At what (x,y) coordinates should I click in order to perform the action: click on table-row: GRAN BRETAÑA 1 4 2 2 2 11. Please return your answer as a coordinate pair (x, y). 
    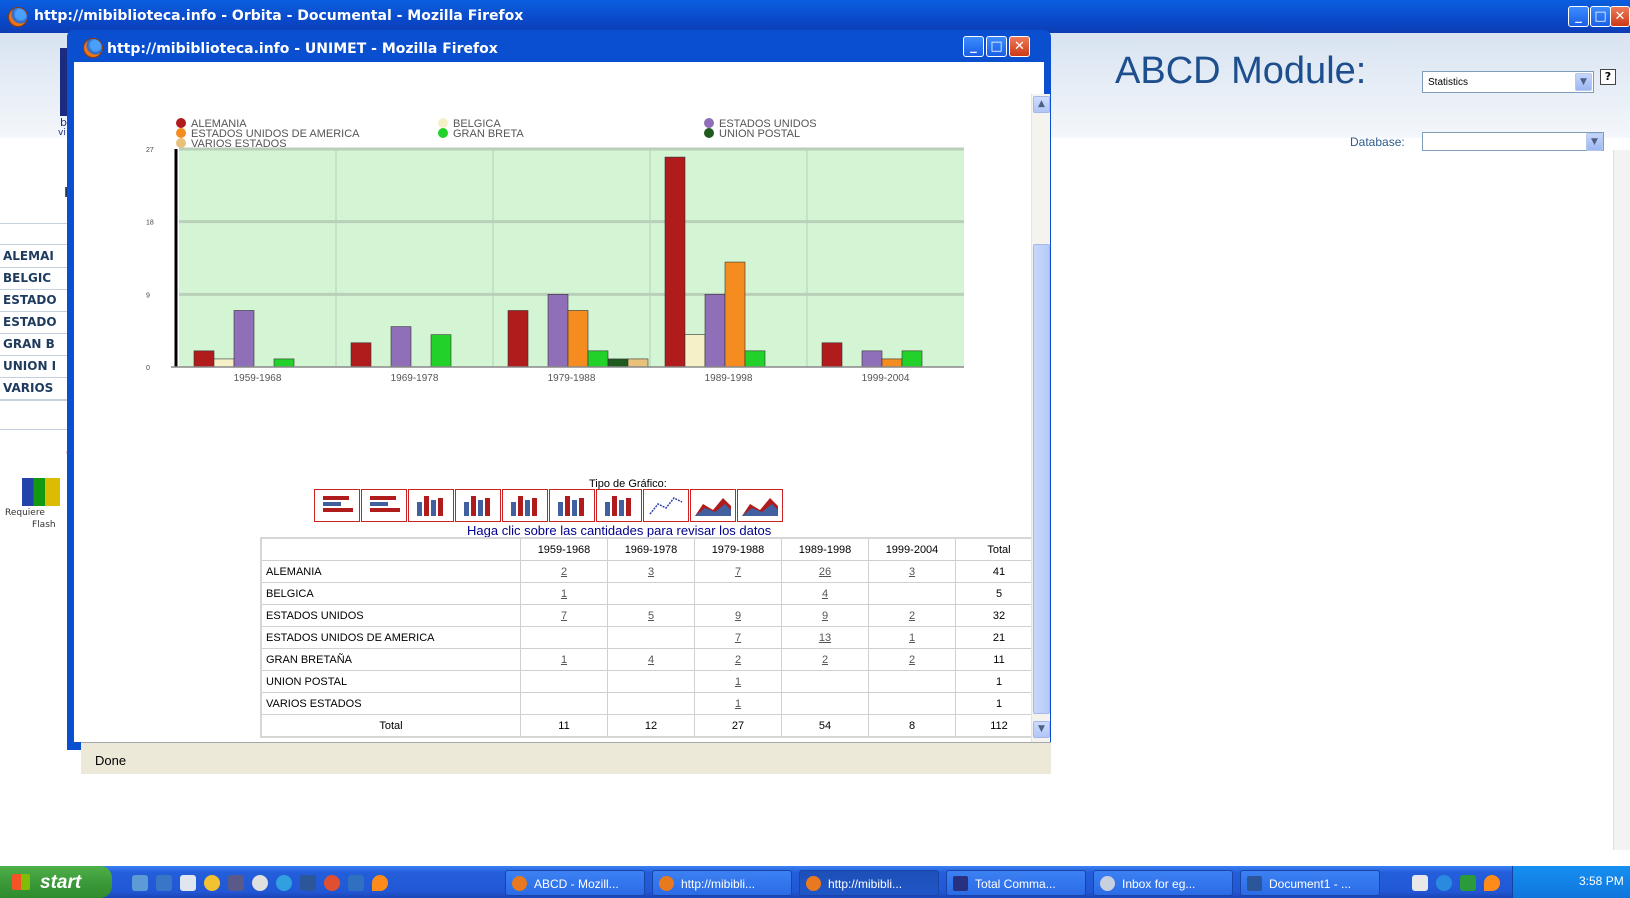
    Looking at the image, I should click on (652, 659).